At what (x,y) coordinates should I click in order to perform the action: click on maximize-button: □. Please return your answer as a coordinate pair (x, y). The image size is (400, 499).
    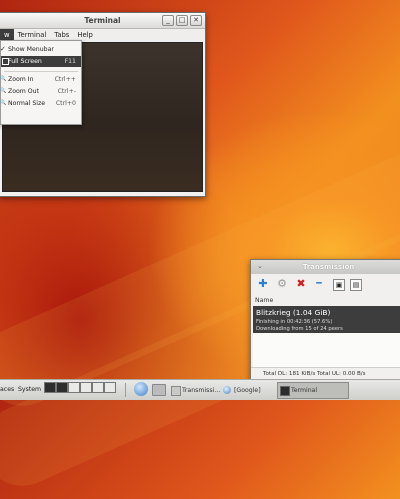
    Looking at the image, I should click on (182, 20).